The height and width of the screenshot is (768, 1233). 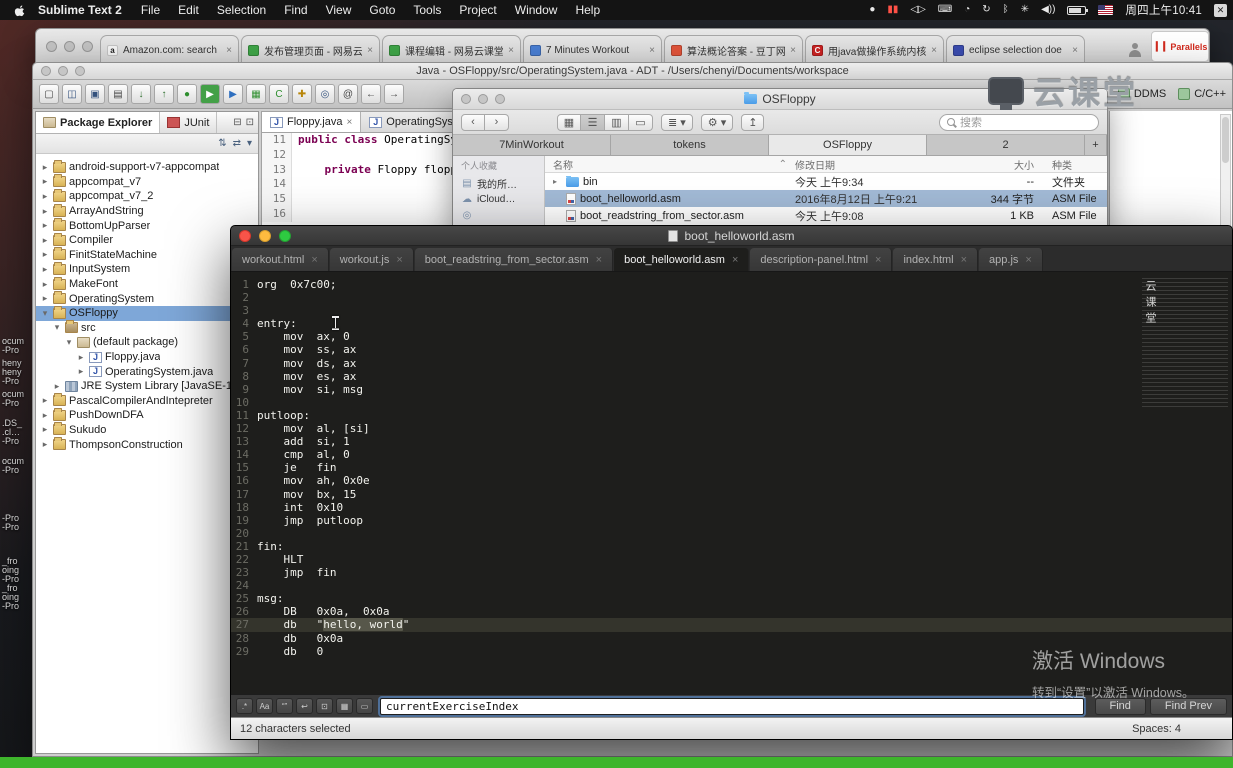 I want to click on tree-item: ▸ JRE System Library [JavaSE-1.7], so click(x=147, y=386).